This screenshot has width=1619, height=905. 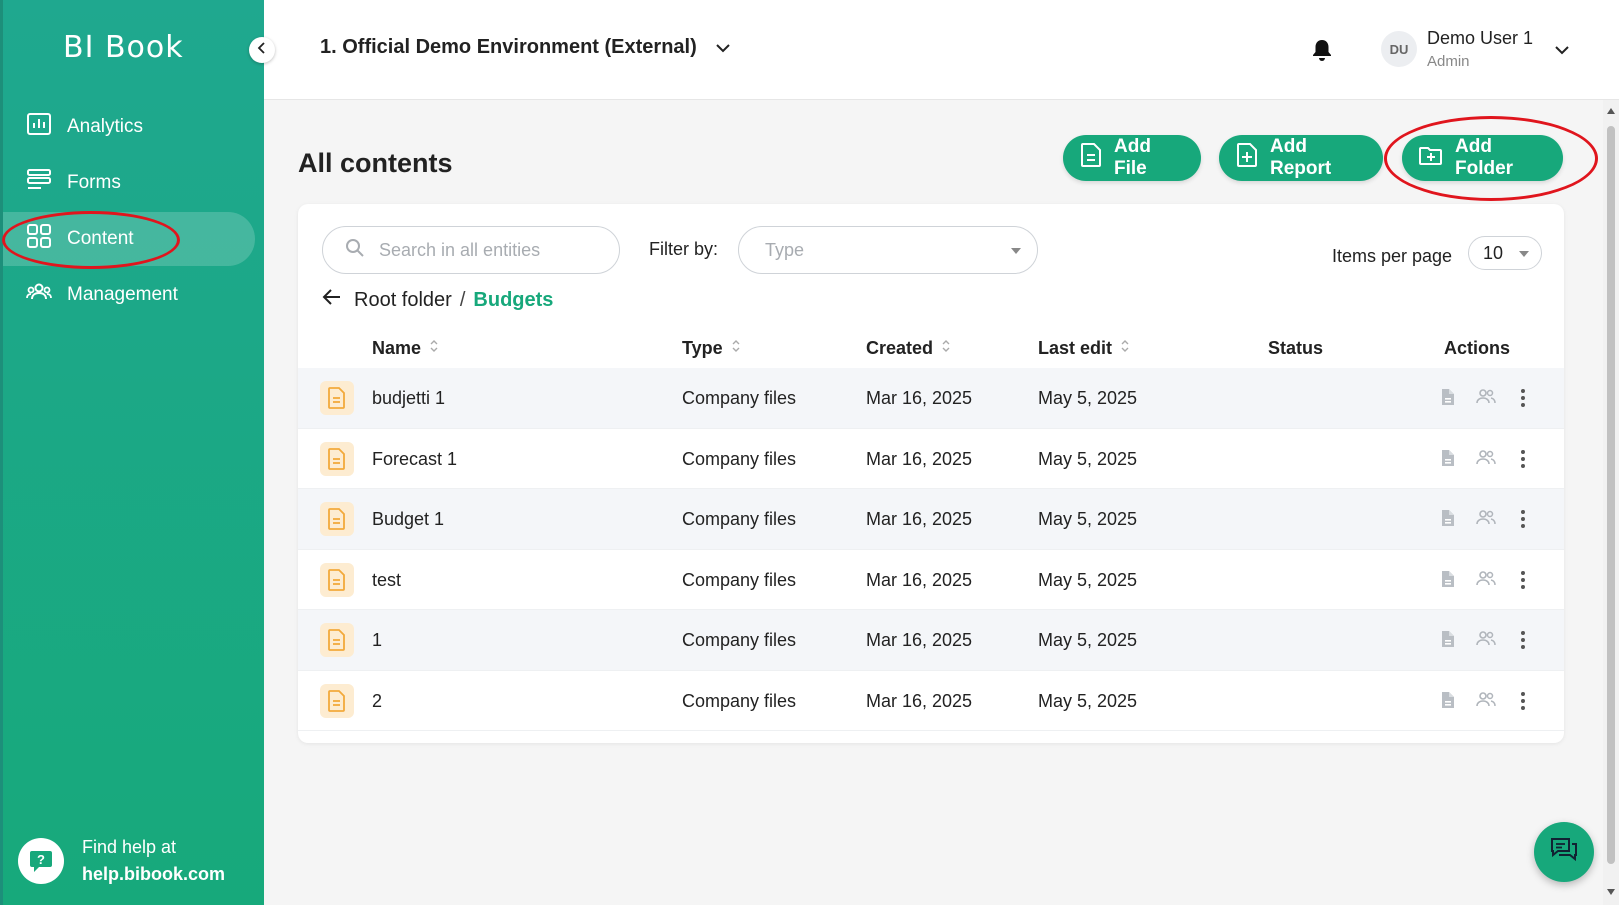 What do you see at coordinates (1505, 253) in the screenshot?
I see `items-per-page-select: 10` at bounding box center [1505, 253].